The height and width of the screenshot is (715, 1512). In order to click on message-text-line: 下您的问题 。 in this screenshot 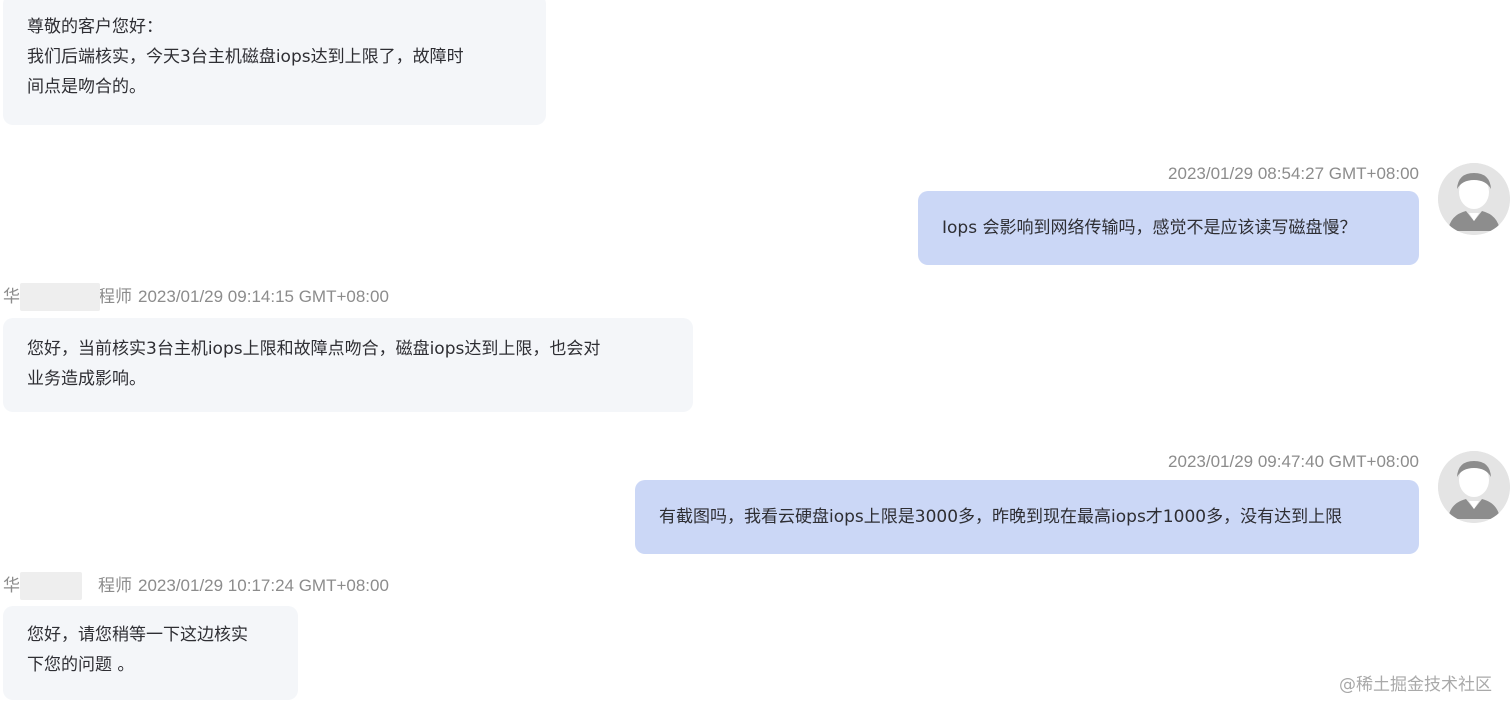, I will do `click(81, 665)`.